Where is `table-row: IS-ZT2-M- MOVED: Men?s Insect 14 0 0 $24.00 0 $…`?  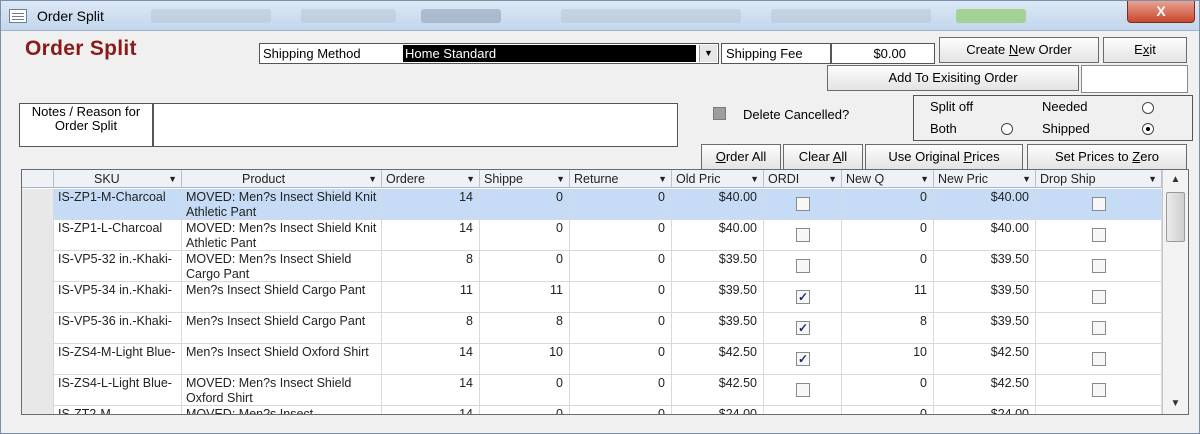 table-row: IS-ZT2-M- MOVED: Men?s Insect 14 0 0 $24.00 0 $… is located at coordinates (592, 410).